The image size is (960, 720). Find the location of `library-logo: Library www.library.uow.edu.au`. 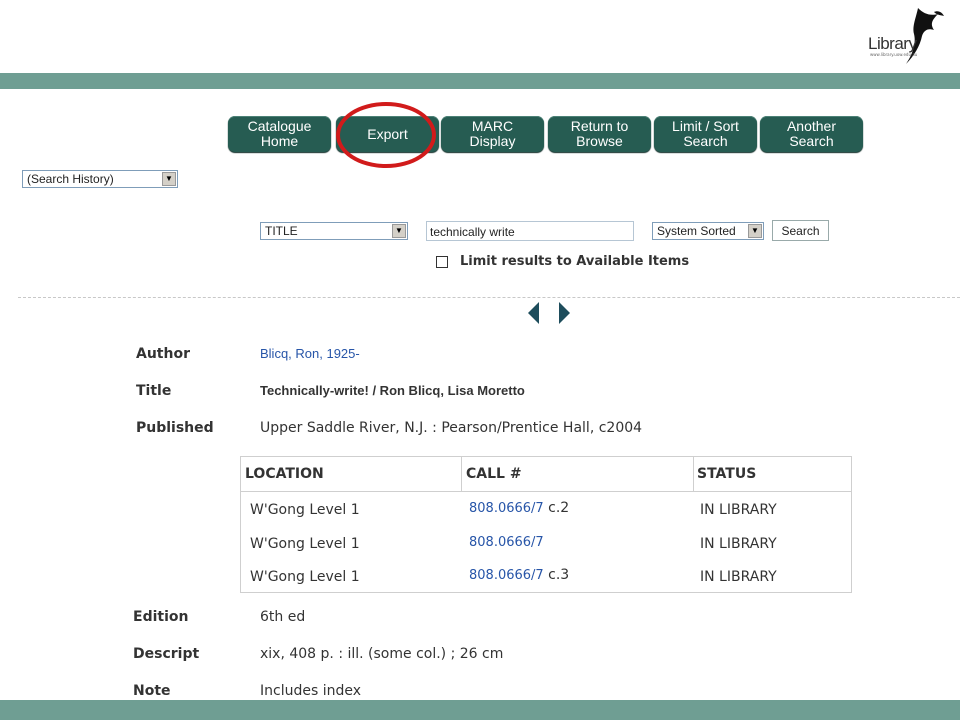

library-logo: Library www.library.uow.edu.au is located at coordinates (906, 38).